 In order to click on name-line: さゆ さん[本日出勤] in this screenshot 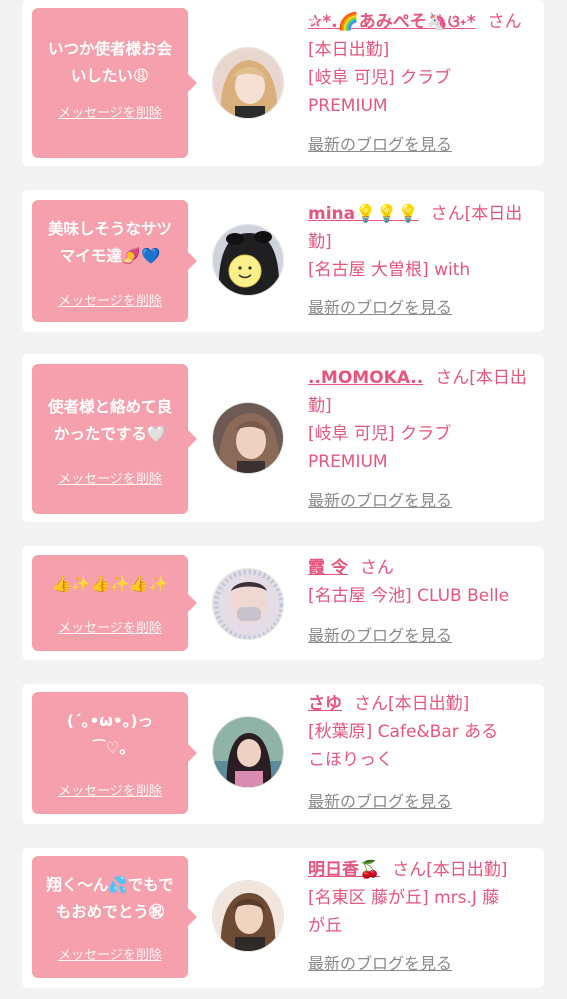, I will do `click(422, 704)`.